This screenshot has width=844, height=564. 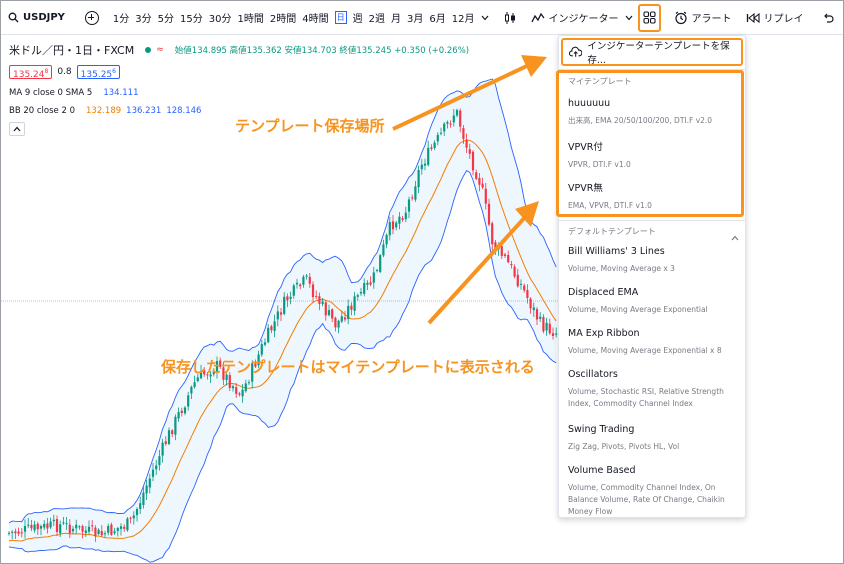 I want to click on add-circle-icon, so click(x=91, y=17).